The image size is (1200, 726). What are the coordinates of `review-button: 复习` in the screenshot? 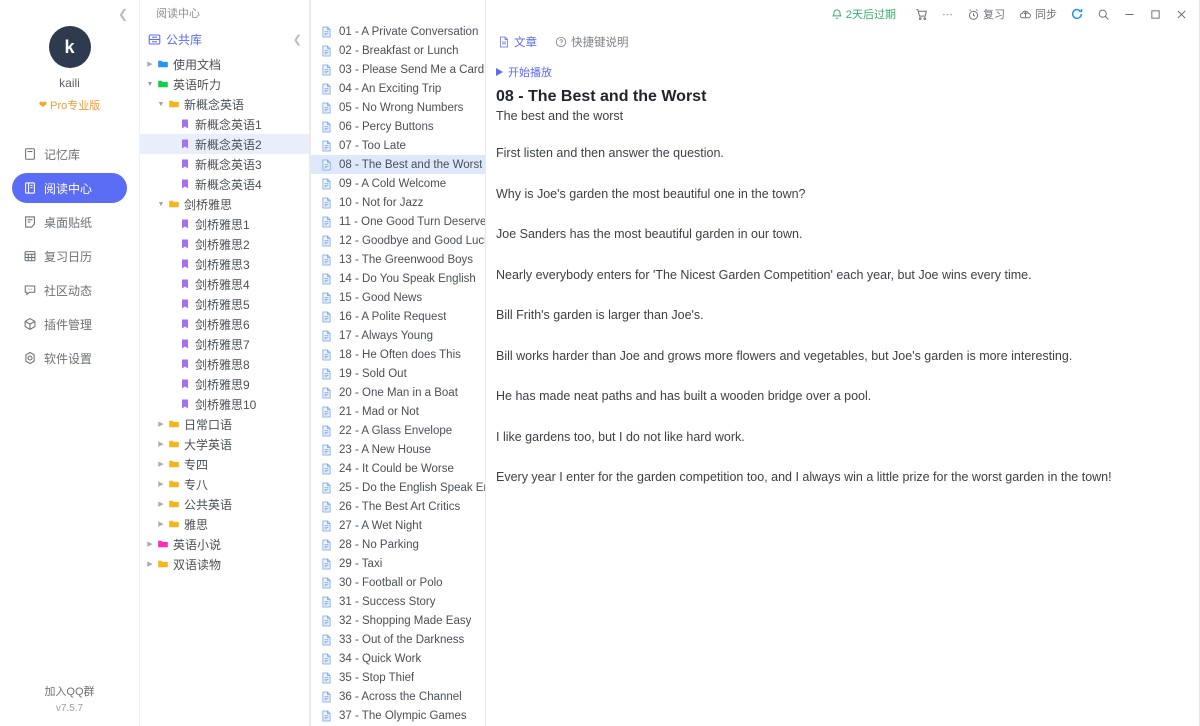 It's located at (986, 14).